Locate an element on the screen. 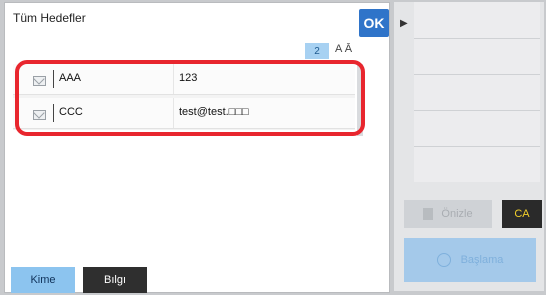 The width and height of the screenshot is (546, 295). tab-to: Kime is located at coordinates (43, 280).